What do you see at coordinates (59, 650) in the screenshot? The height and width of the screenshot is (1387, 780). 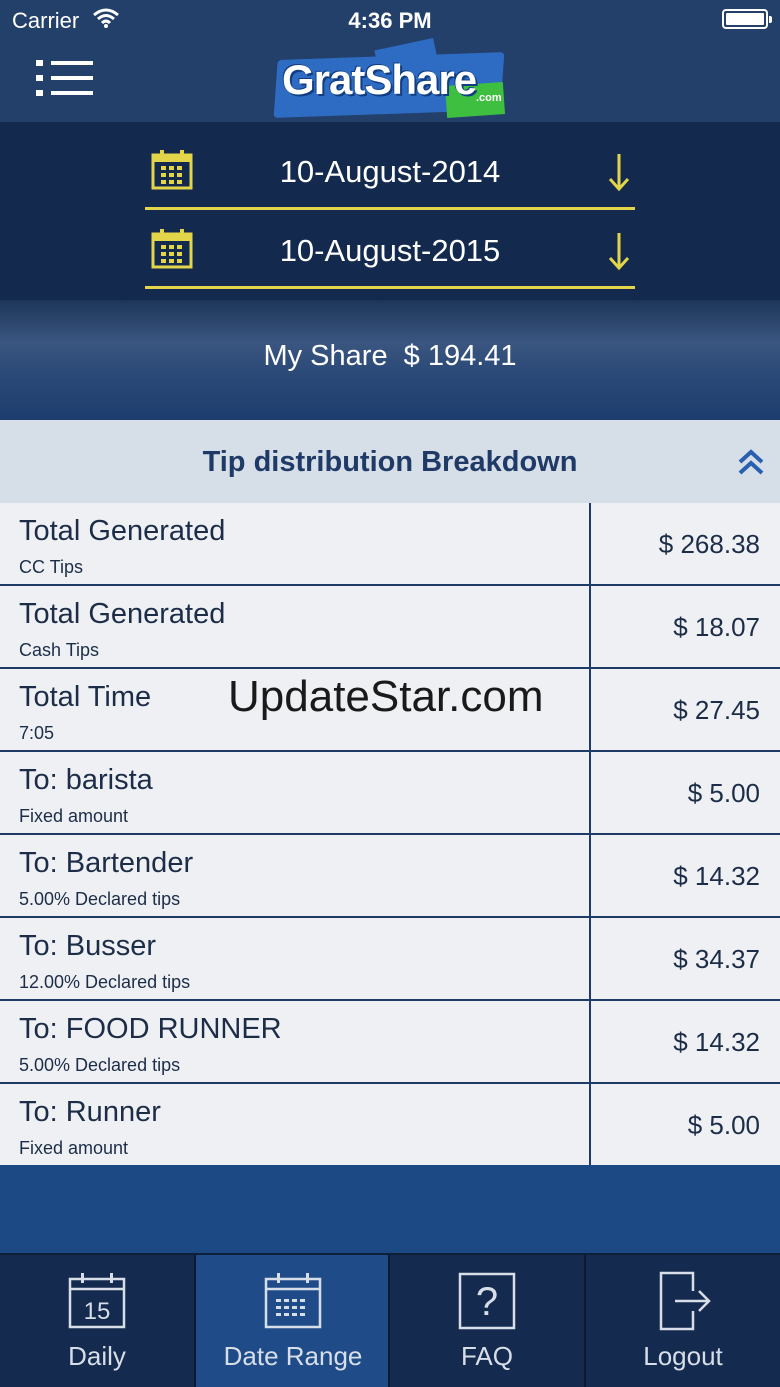 I see `row-sublabel: Cash Tips` at bounding box center [59, 650].